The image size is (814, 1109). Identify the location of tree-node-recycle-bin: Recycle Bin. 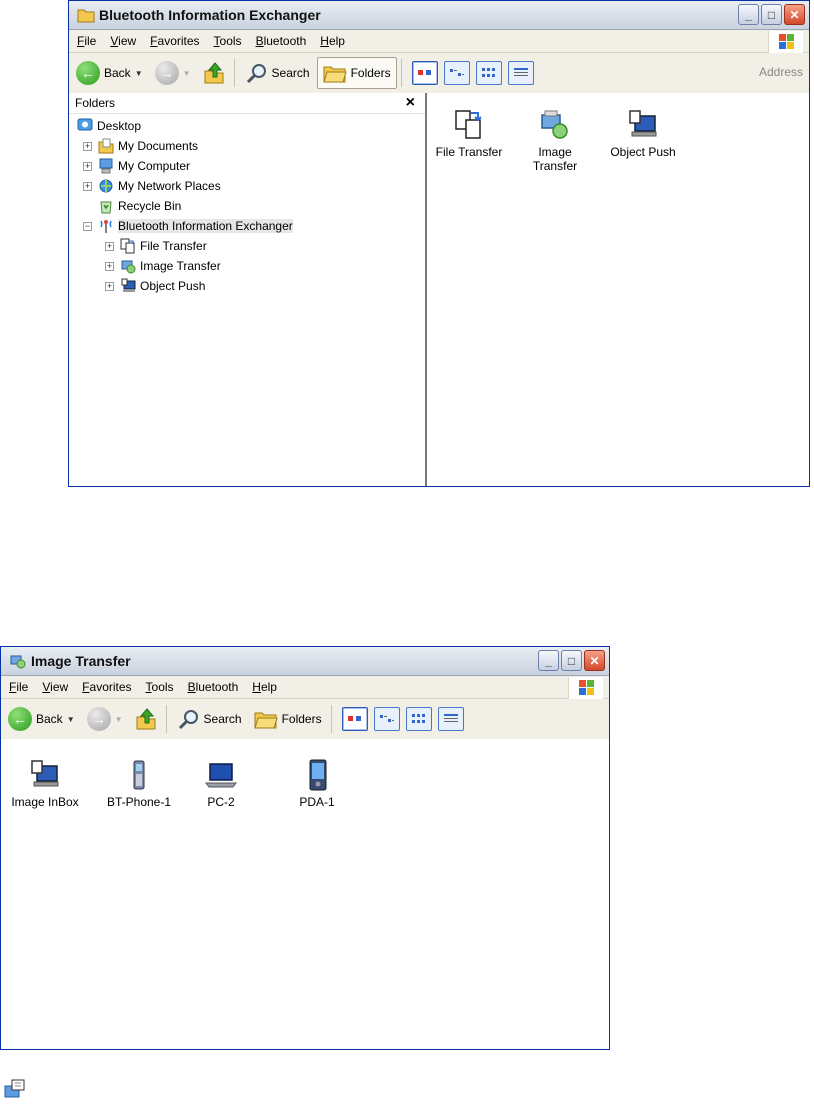
(139, 206).